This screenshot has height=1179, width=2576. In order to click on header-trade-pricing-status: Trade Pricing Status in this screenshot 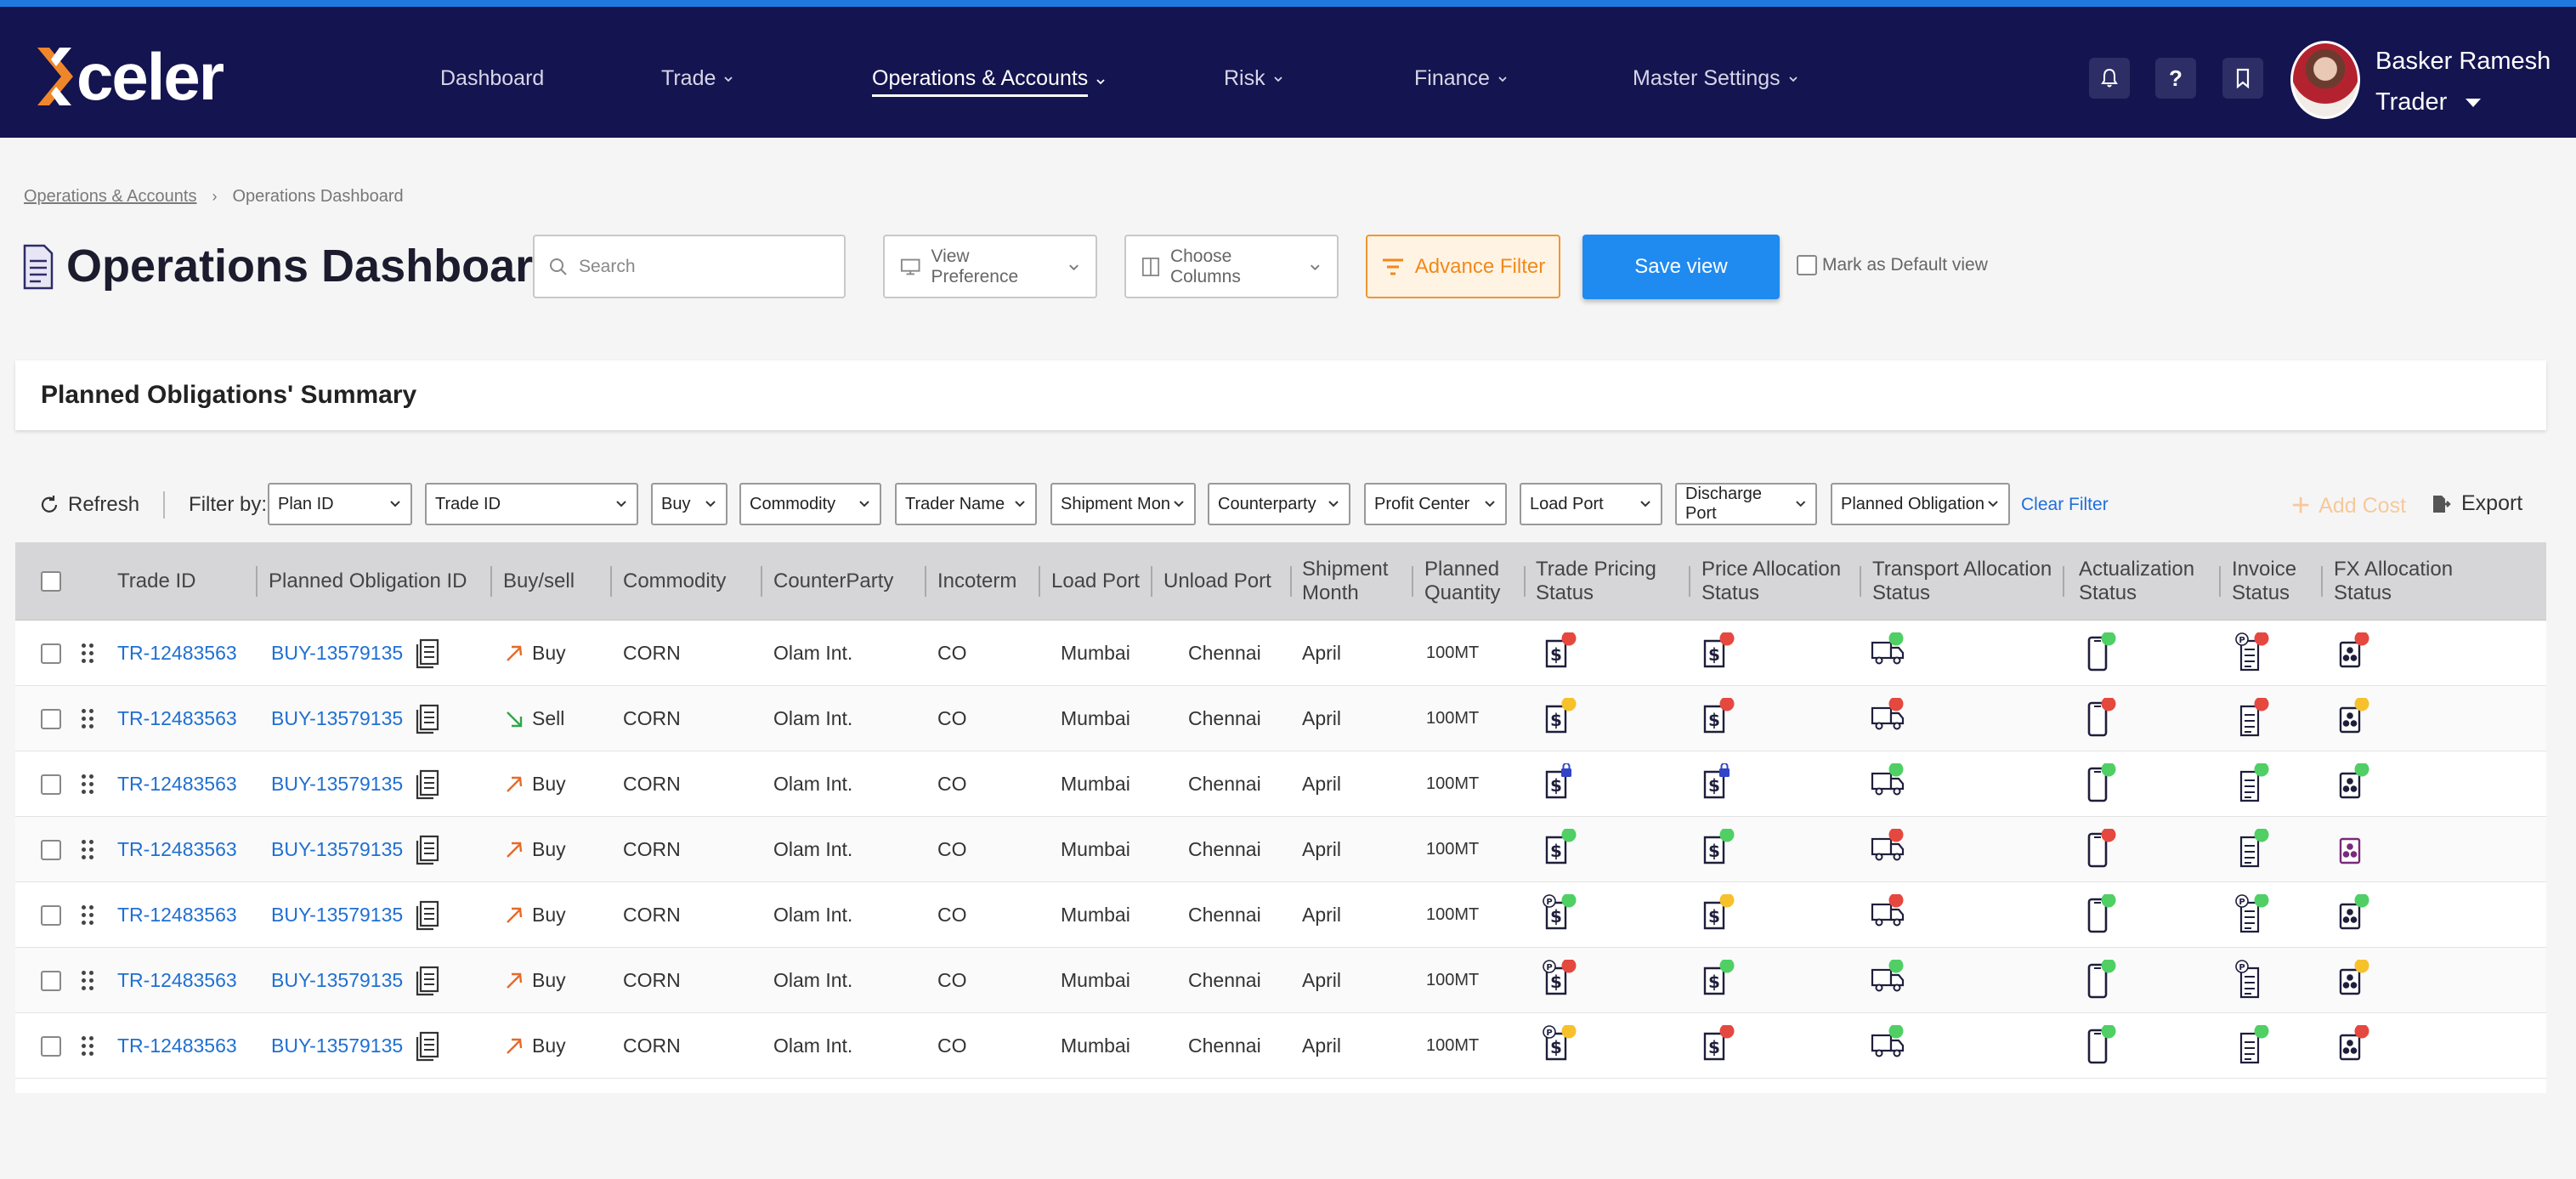, I will do `click(1596, 581)`.